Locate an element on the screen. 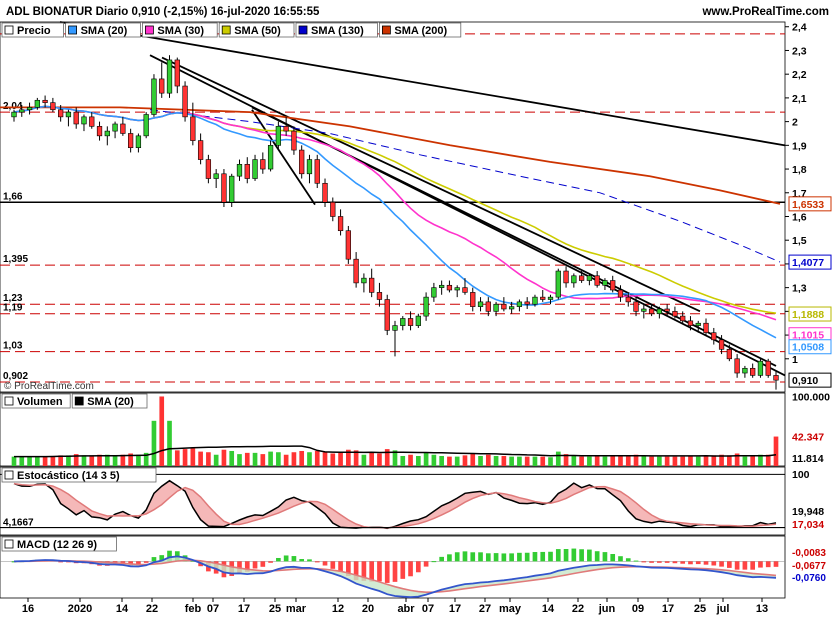 The height and width of the screenshot is (620, 835). volume-legend-label: SMA (20) is located at coordinates (110, 402).